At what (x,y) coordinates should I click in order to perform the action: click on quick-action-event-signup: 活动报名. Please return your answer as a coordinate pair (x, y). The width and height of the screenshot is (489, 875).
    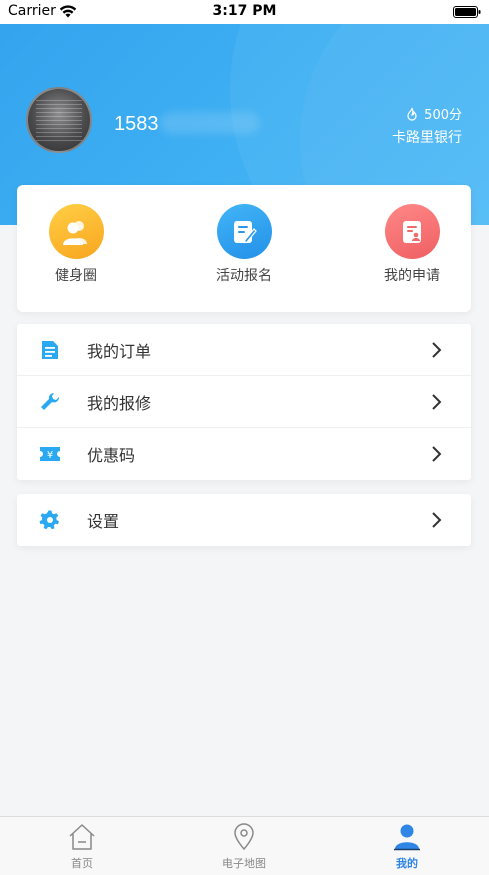
    Looking at the image, I should click on (244, 244).